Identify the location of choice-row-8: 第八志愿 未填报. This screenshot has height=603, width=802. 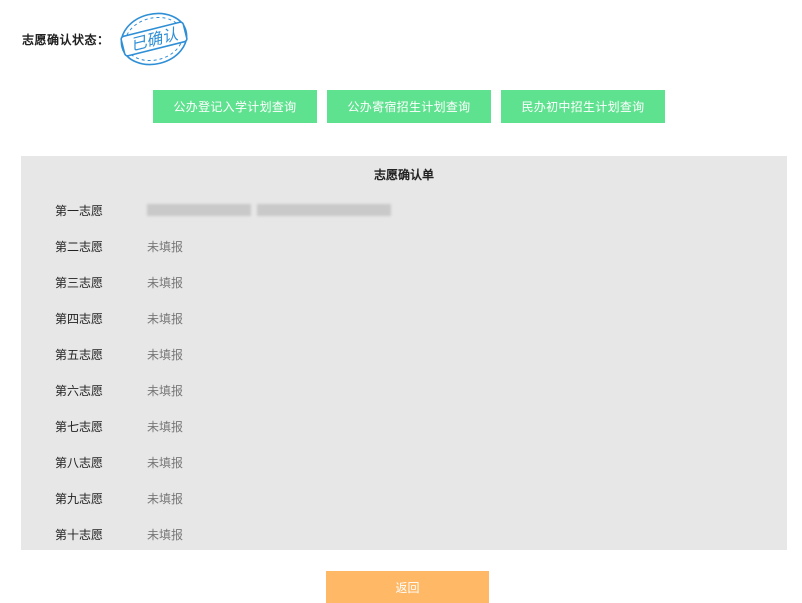
(119, 462).